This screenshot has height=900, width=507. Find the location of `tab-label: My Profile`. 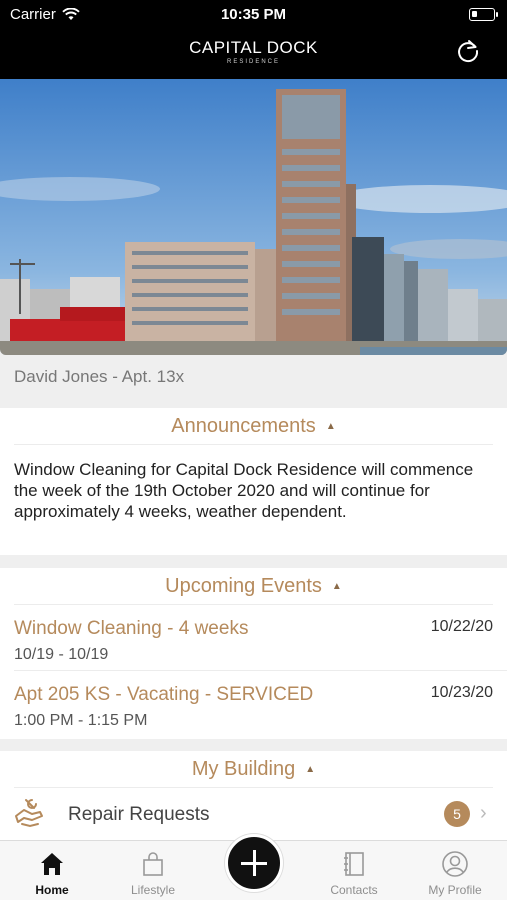

tab-label: My Profile is located at coordinates (455, 890).